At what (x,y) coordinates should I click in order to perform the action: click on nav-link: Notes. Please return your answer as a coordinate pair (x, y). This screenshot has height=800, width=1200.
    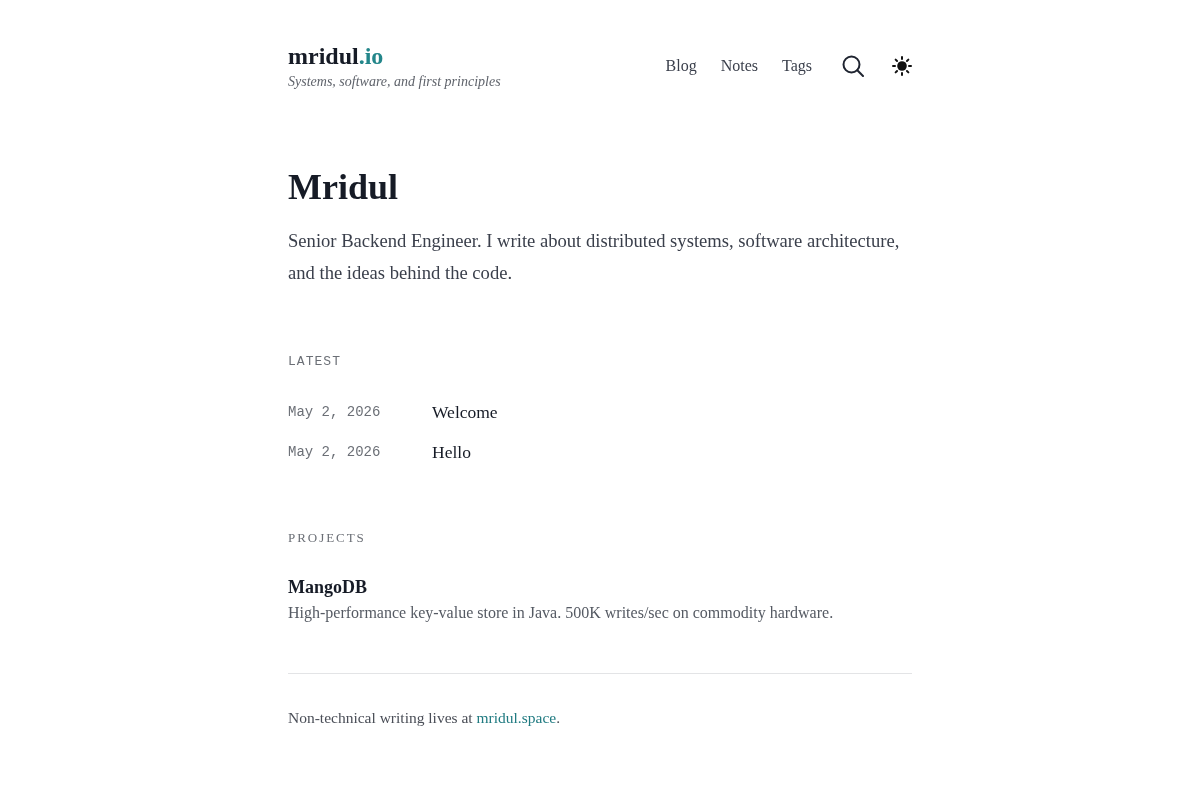
    Looking at the image, I should click on (739, 66).